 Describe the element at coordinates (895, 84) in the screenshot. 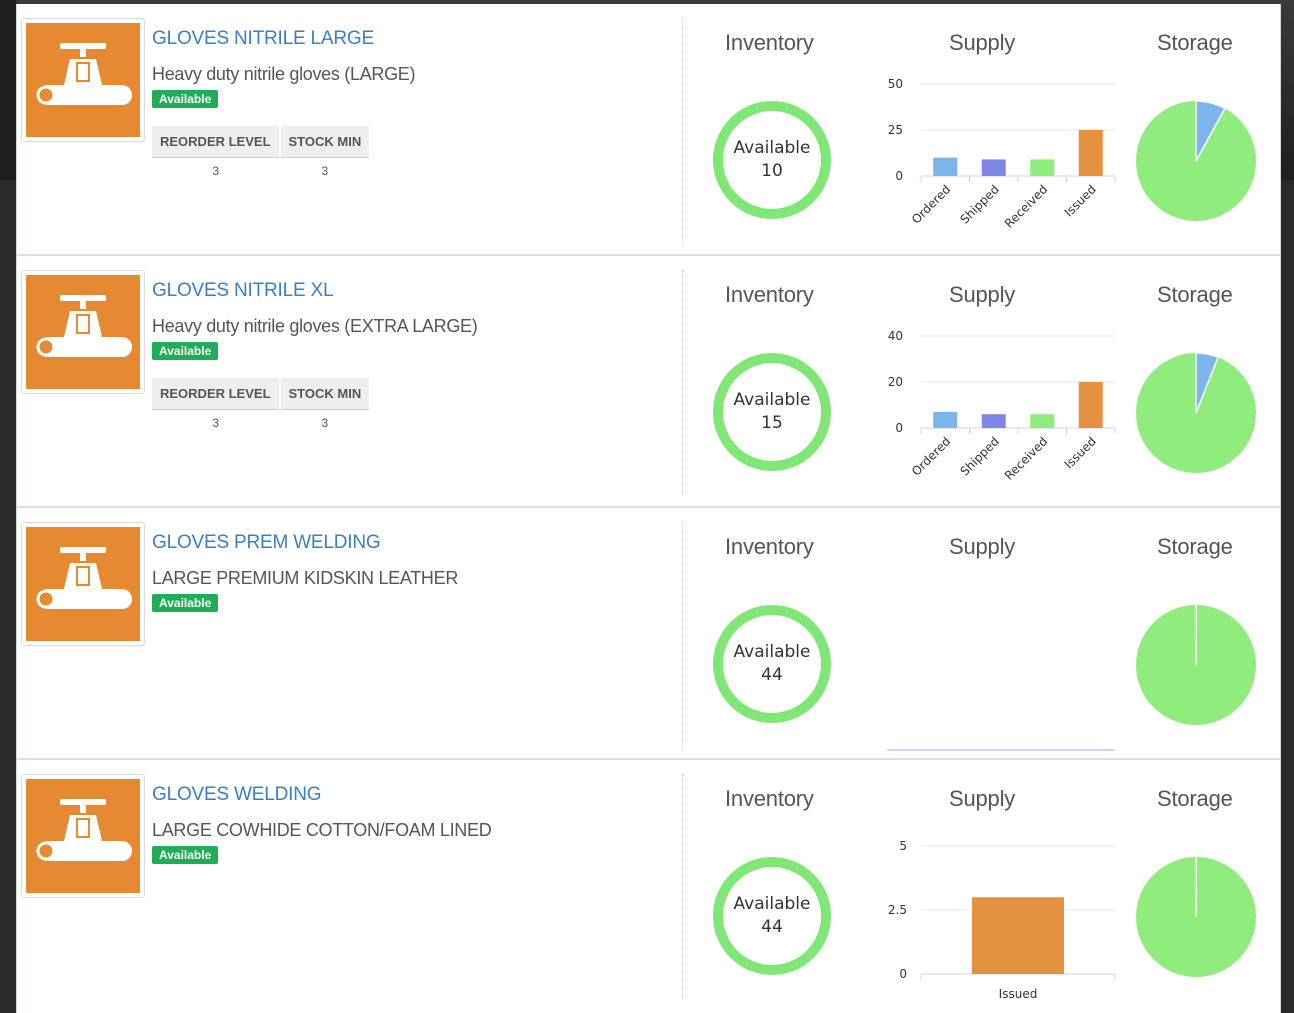

I see `y-tick-label: 50` at that location.